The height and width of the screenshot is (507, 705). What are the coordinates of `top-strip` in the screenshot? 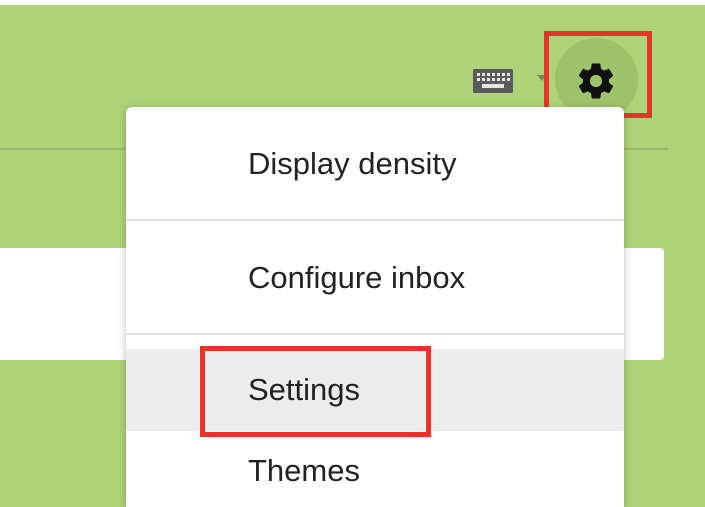 It's located at (352, 2).